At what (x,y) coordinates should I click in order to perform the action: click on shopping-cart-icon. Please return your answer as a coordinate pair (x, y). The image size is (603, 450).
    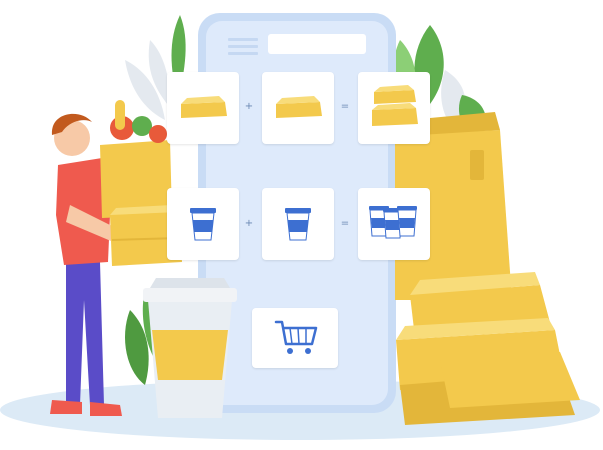
    Looking at the image, I should click on (296, 337).